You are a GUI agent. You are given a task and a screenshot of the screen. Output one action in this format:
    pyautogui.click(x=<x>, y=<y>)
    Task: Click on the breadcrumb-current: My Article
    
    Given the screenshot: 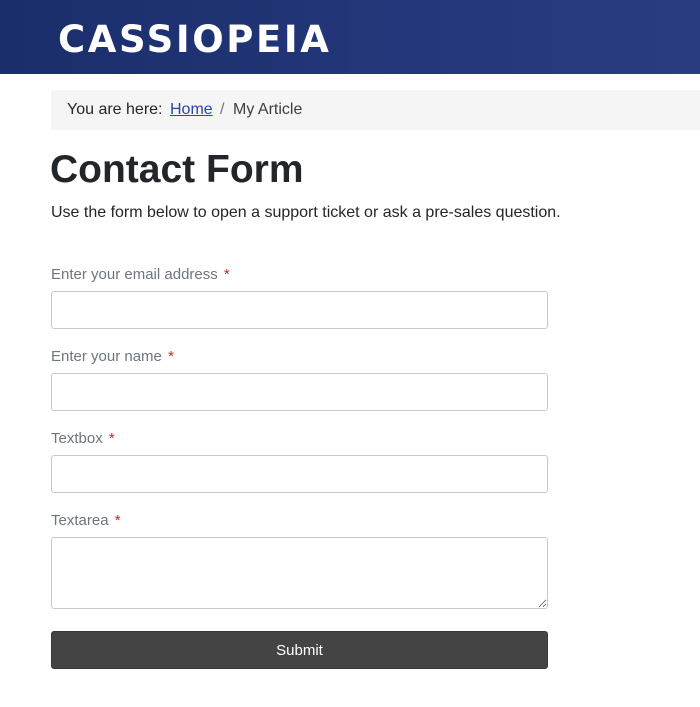 What is the action you would take?
    pyautogui.click(x=268, y=109)
    